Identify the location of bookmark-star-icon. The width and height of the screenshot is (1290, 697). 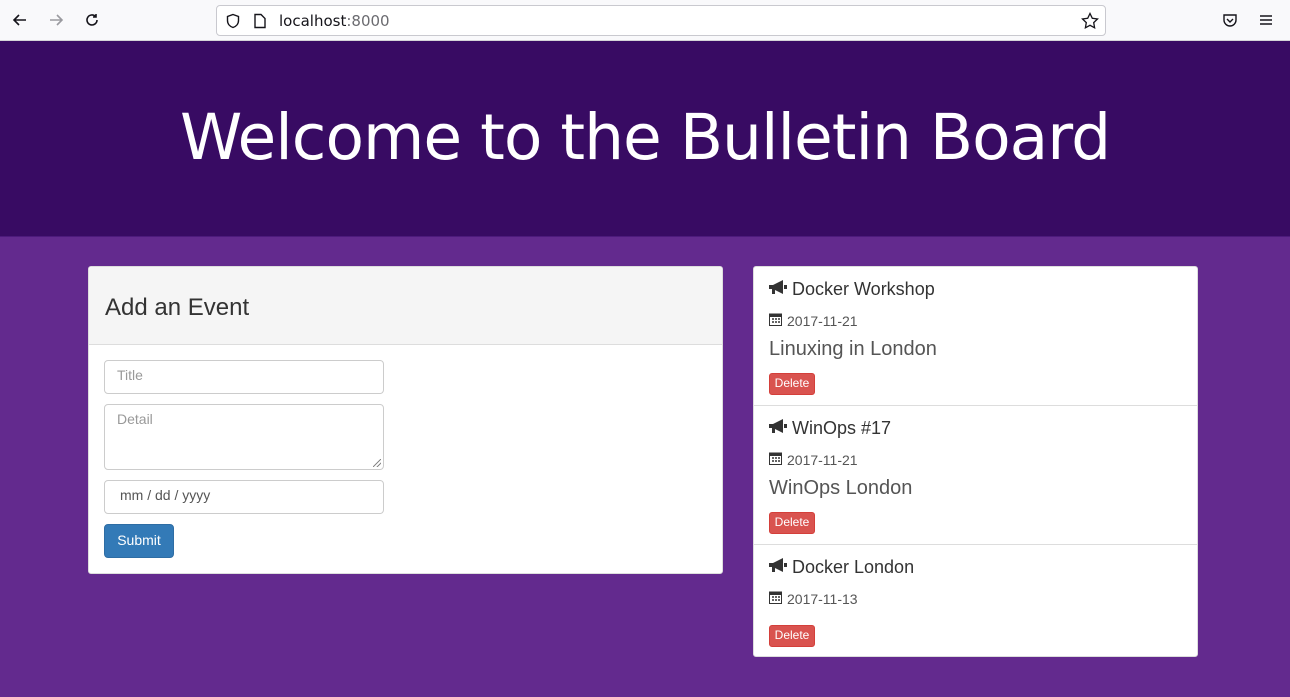
(1090, 23).